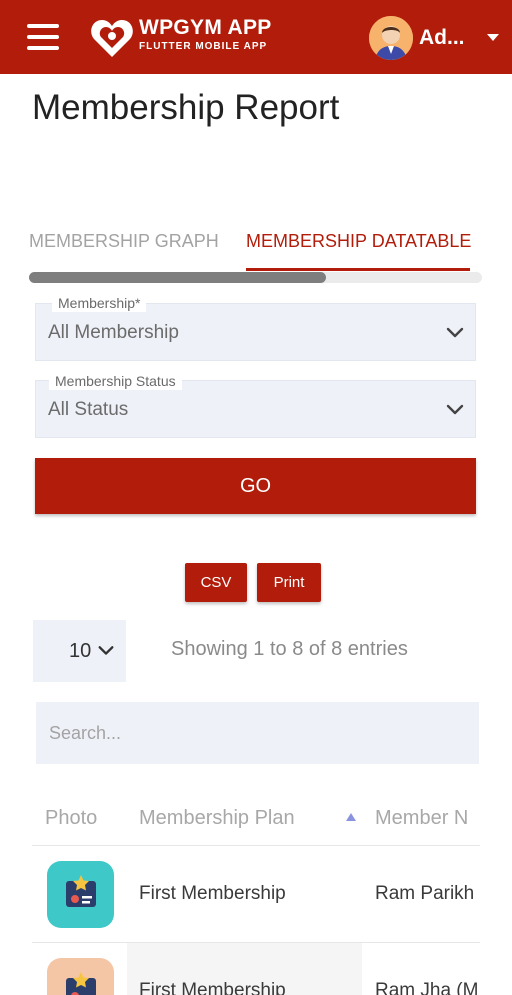 The image size is (512, 995). What do you see at coordinates (99, 303) in the screenshot?
I see `membership-select-label: Membership*` at bounding box center [99, 303].